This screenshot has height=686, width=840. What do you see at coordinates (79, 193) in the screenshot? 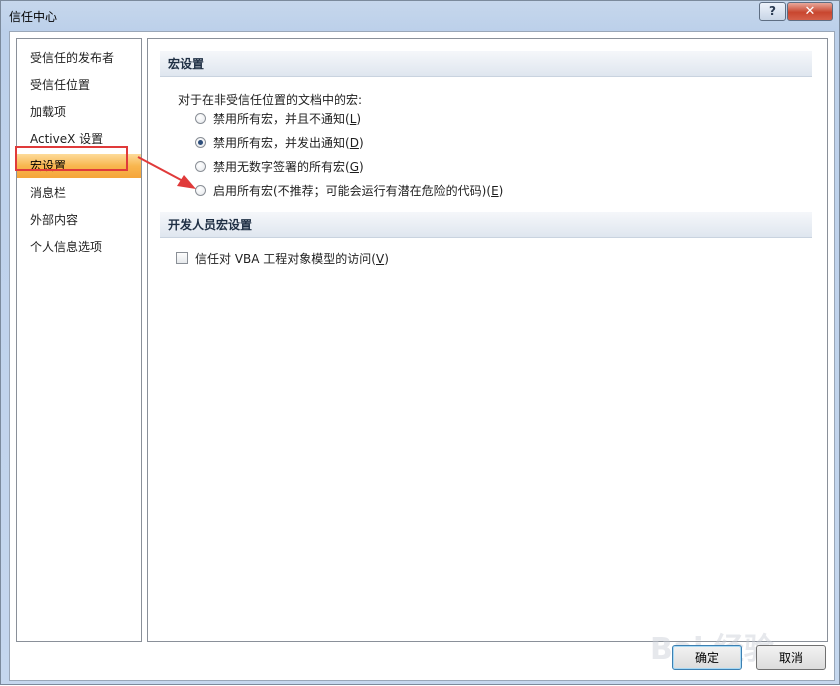
I see `sidebar-item-message-bar: 消息栏` at bounding box center [79, 193].